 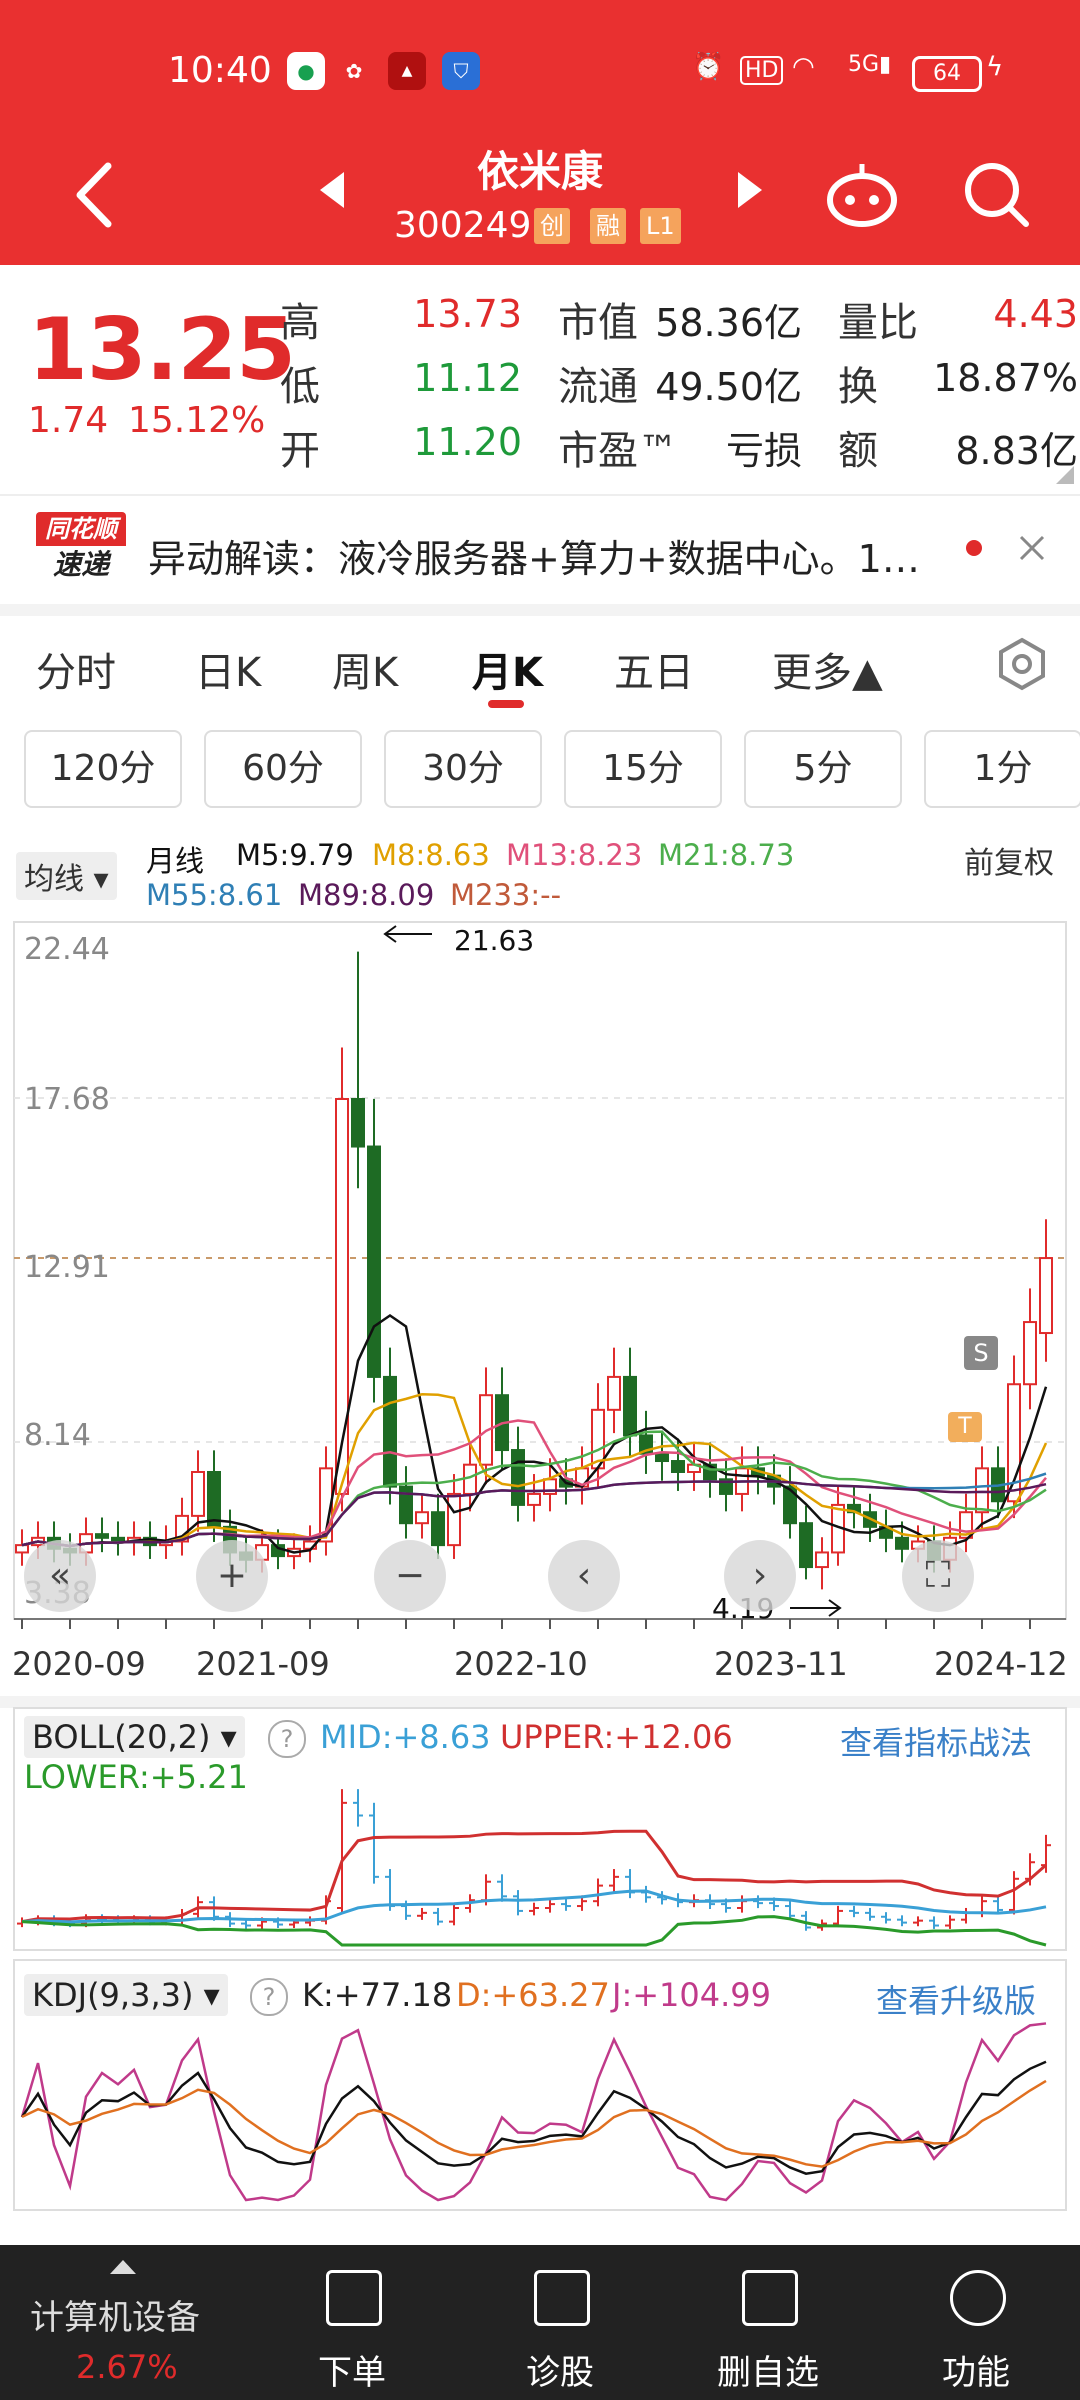 What do you see at coordinates (768, 2369) in the screenshot?
I see `remove-watchlist-button: 删自选` at bounding box center [768, 2369].